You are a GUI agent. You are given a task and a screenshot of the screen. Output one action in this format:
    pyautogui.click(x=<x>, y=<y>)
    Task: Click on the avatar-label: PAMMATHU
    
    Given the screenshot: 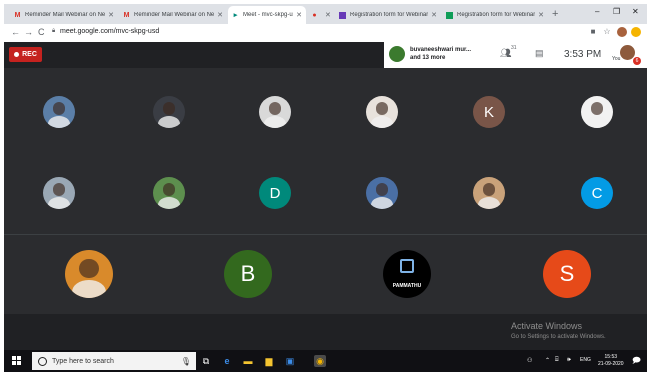 What is the action you would take?
    pyautogui.click(x=407, y=286)
    